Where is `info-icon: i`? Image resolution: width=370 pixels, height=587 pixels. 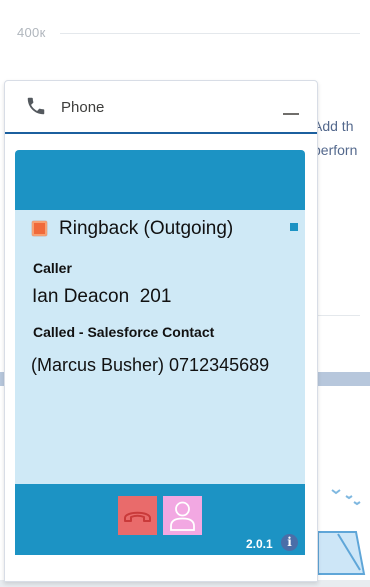 info-icon: i is located at coordinates (289, 542).